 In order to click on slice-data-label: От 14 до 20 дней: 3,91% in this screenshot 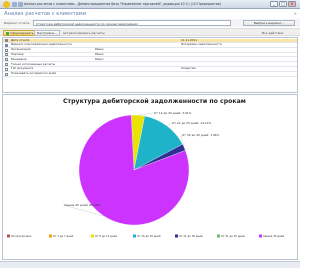, I will do `click(173, 113)`.